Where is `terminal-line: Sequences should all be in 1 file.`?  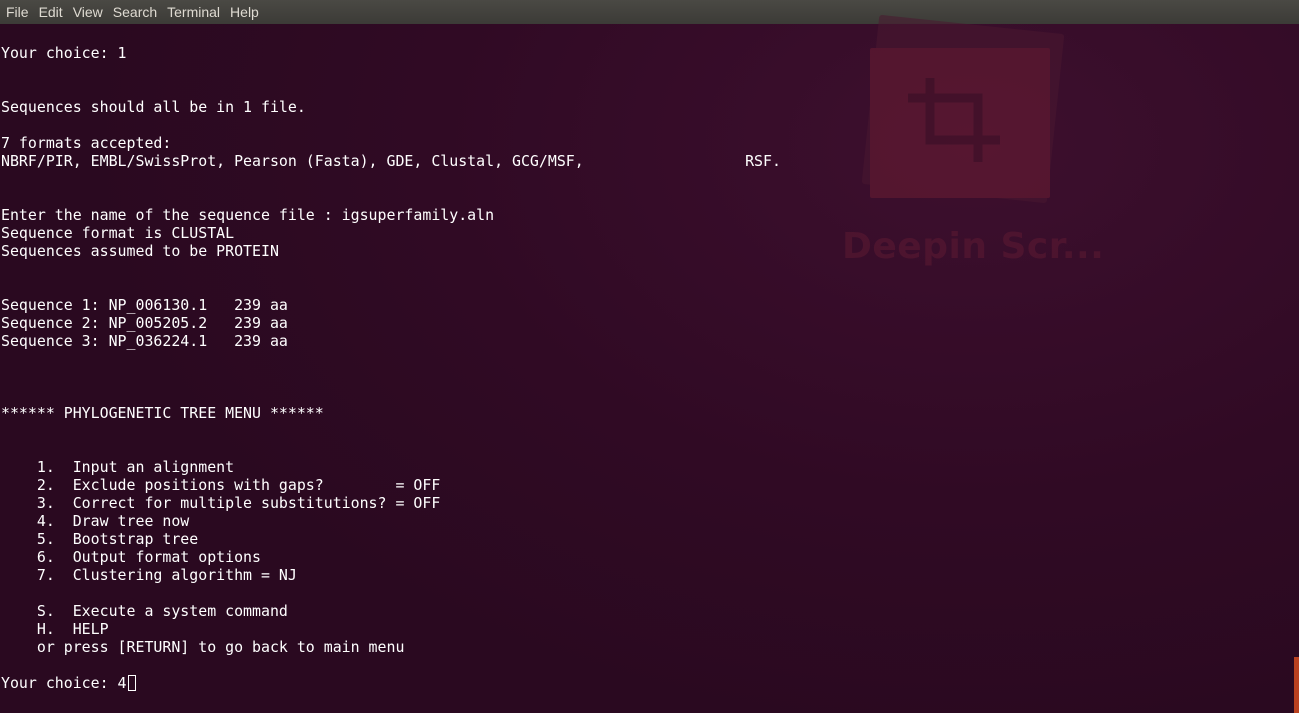 terminal-line: Sequences should all be in 1 file. is located at coordinates (153, 107).